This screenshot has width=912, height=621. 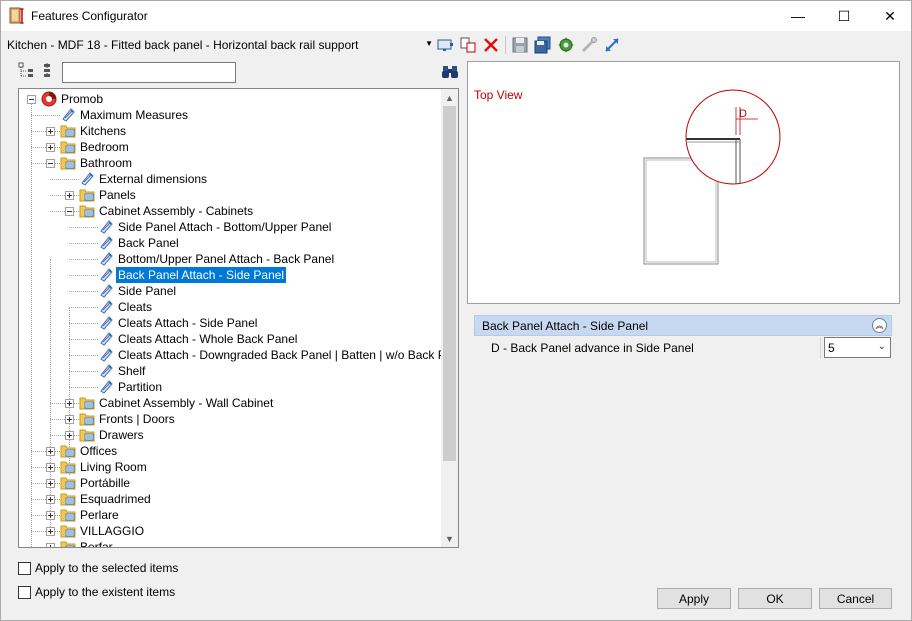 I want to click on tree-node: Shelf, so click(x=229, y=371).